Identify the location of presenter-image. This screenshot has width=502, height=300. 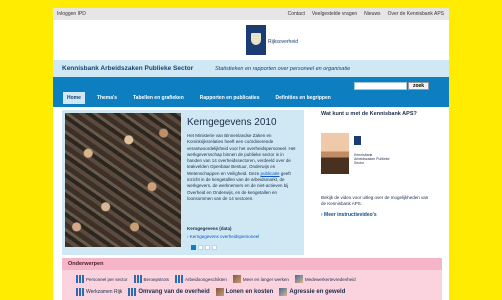
(335, 153).